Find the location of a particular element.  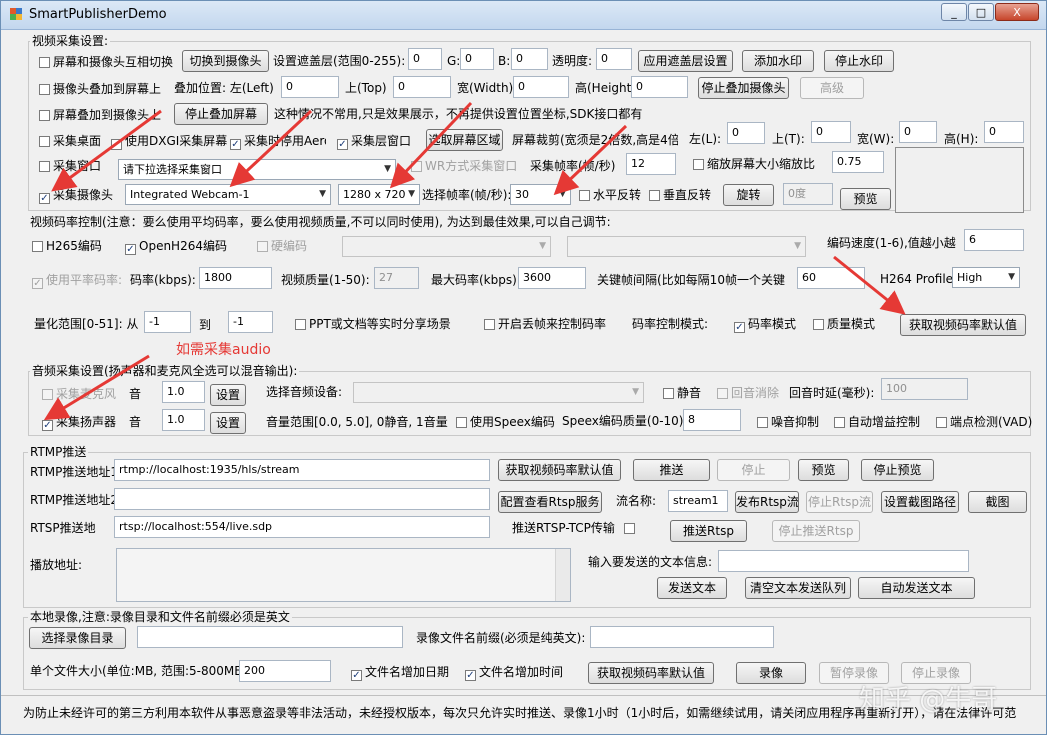

arrow-capture-camera is located at coordinates (106, 150).